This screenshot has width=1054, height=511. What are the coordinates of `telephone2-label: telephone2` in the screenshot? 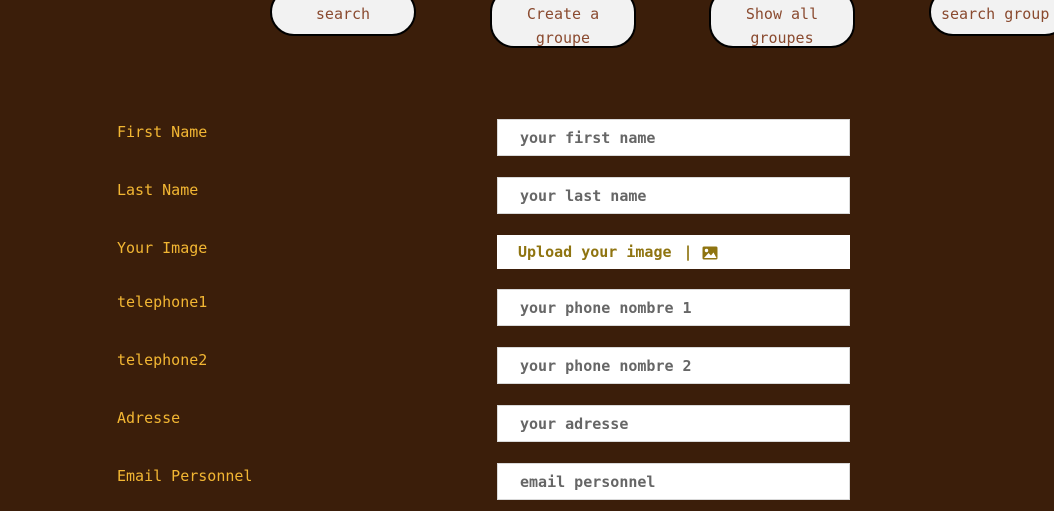 It's located at (162, 360).